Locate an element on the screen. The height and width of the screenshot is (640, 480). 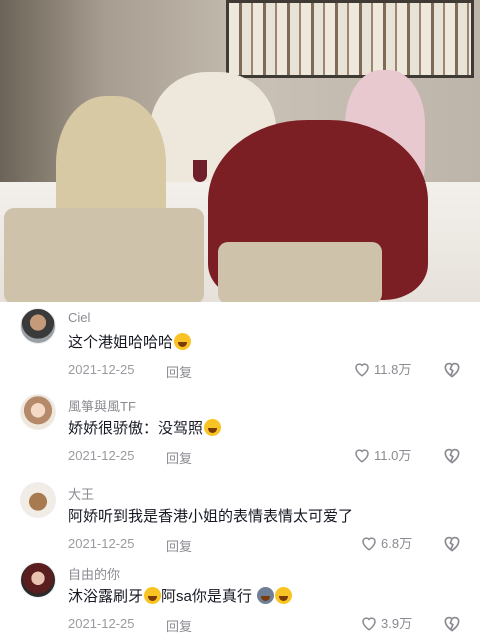
comment-text: 这个港姐哈哈哈 is located at coordinates (130, 341).